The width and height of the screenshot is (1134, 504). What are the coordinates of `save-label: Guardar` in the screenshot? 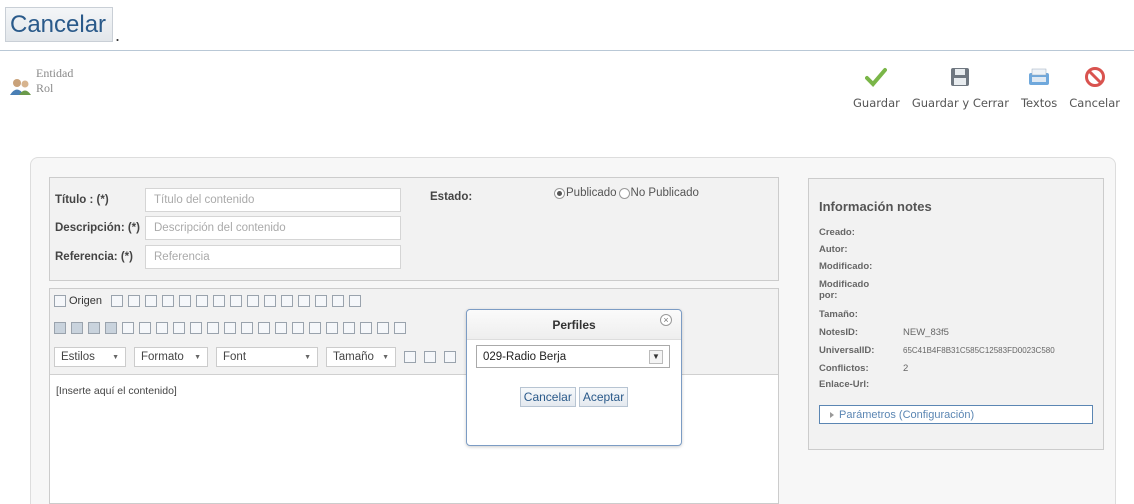 It's located at (876, 103).